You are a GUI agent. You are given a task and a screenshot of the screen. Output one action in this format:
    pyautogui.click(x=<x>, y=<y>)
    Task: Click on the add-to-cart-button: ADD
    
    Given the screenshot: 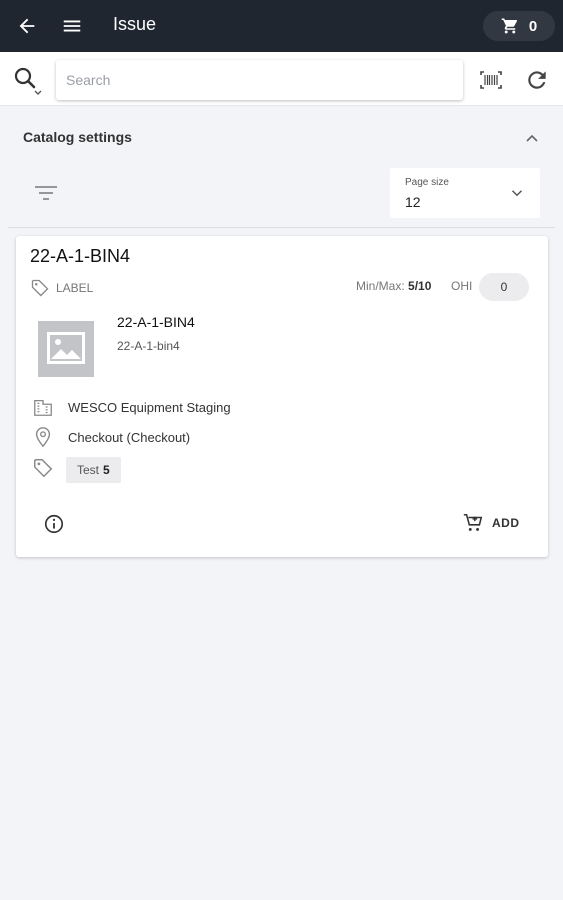 What is the action you would take?
    pyautogui.click(x=491, y=523)
    